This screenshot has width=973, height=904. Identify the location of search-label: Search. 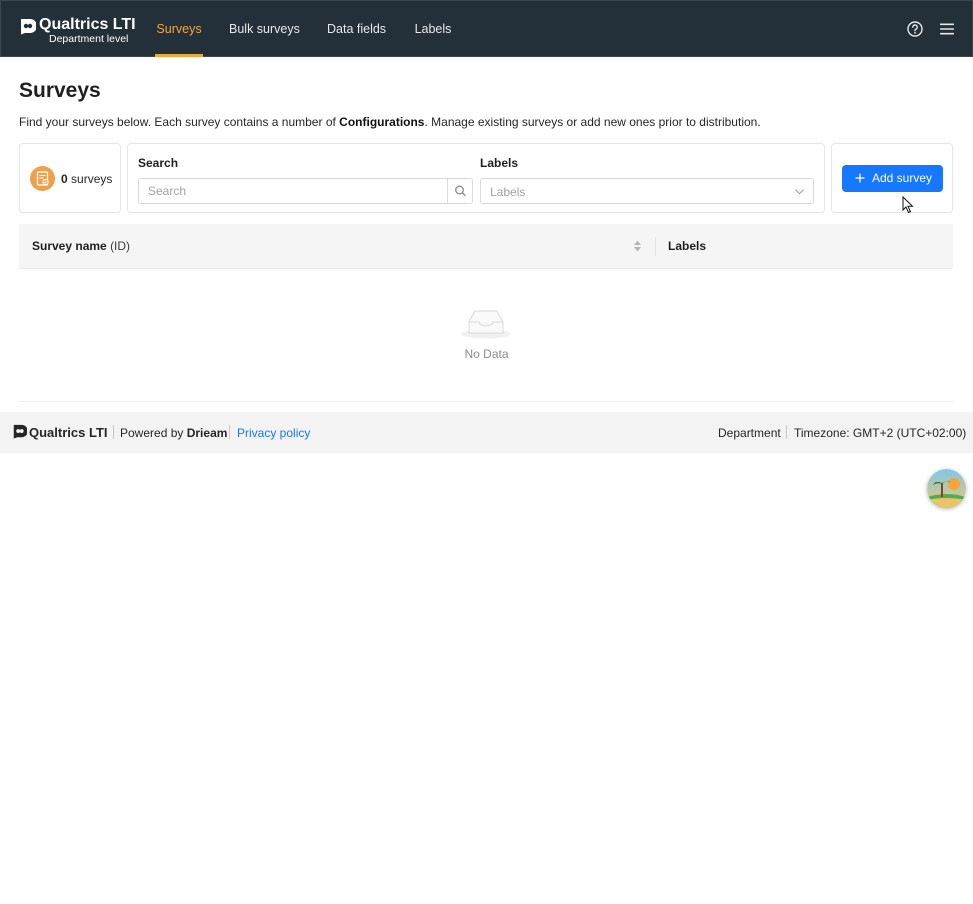
(158, 163).